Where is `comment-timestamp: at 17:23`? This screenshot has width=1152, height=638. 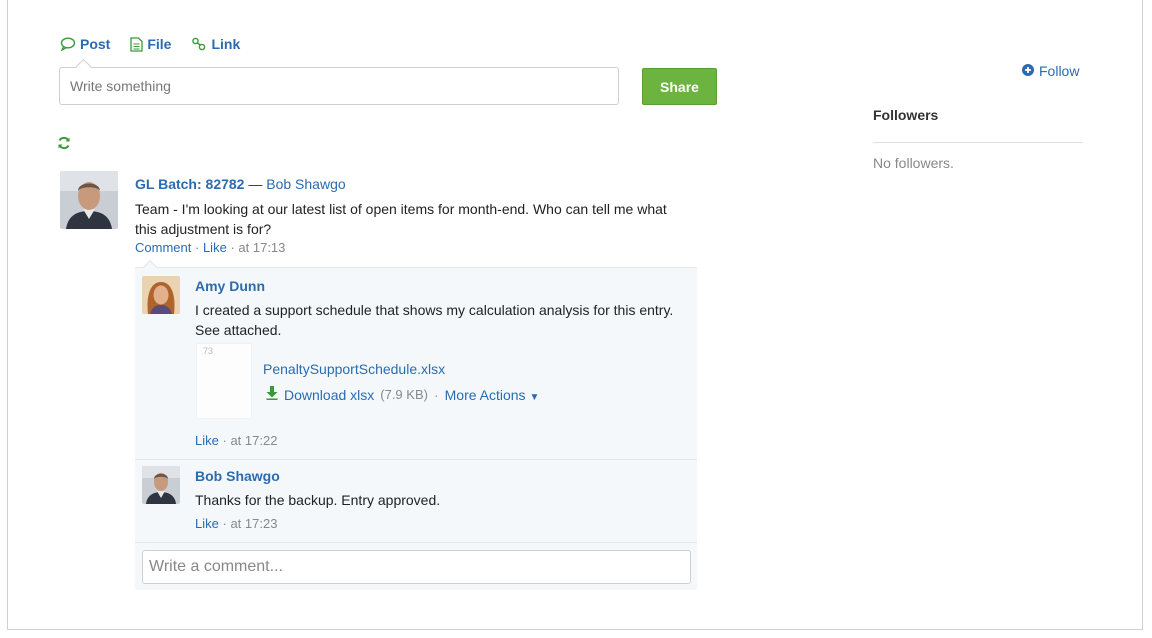 comment-timestamp: at 17:23 is located at coordinates (254, 523).